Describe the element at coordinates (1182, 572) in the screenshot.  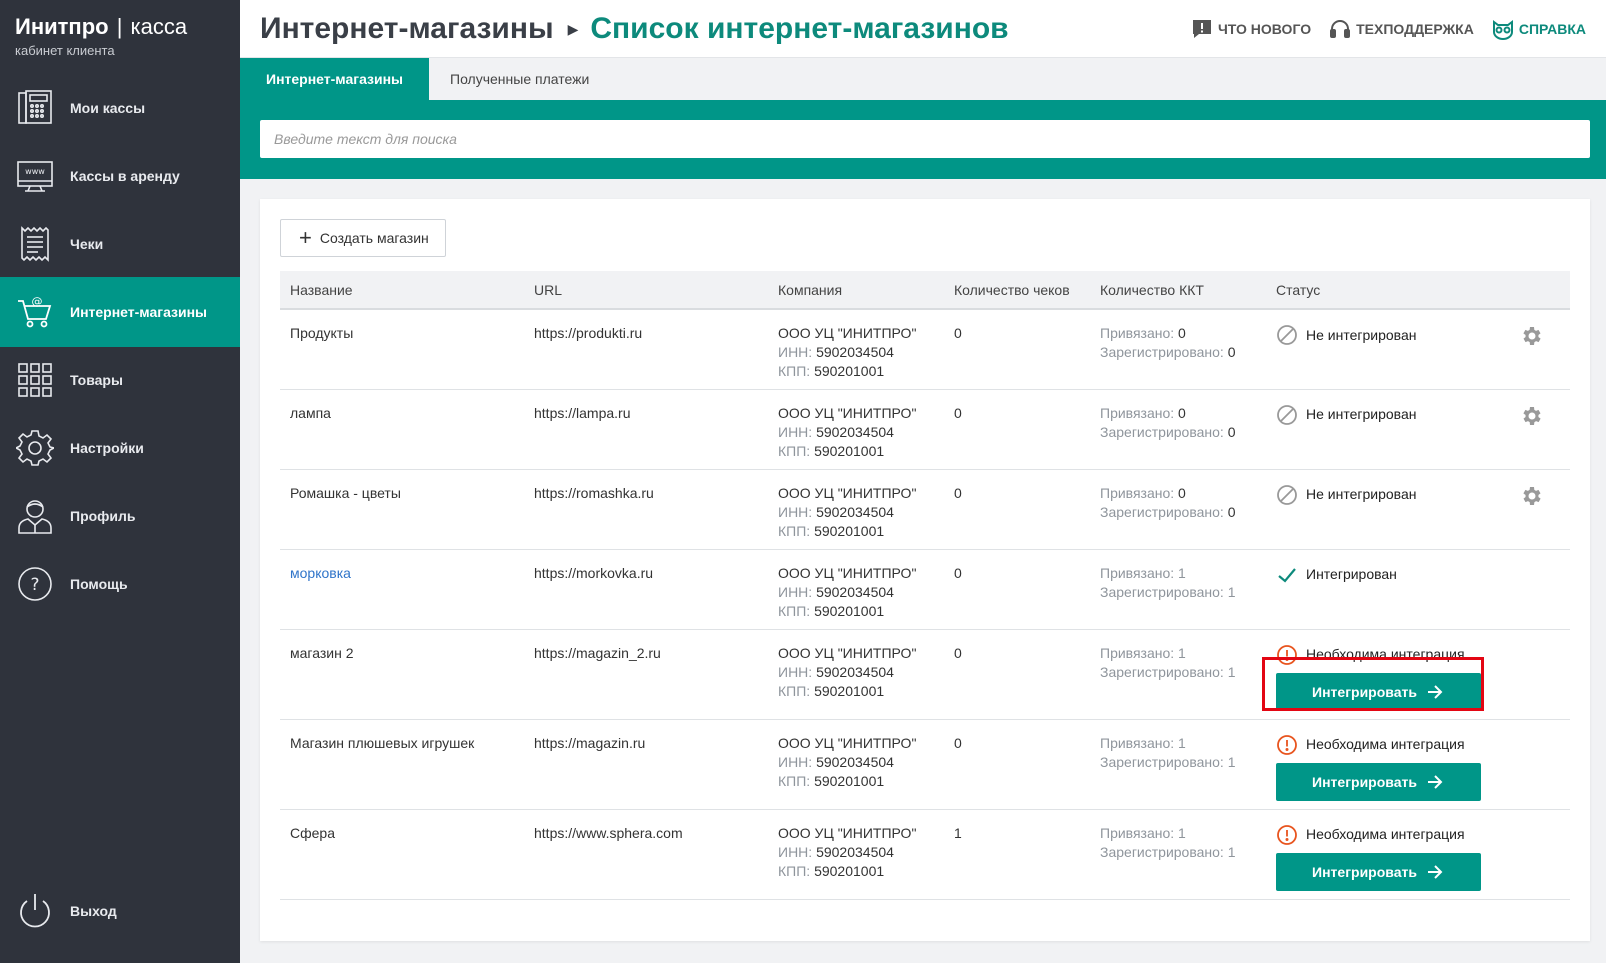
I see `bound-value: 1` at that location.